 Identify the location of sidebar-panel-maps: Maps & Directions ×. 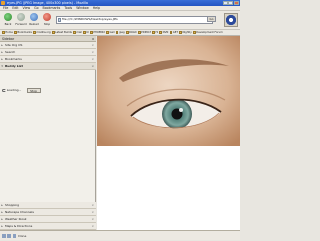
(48, 226).